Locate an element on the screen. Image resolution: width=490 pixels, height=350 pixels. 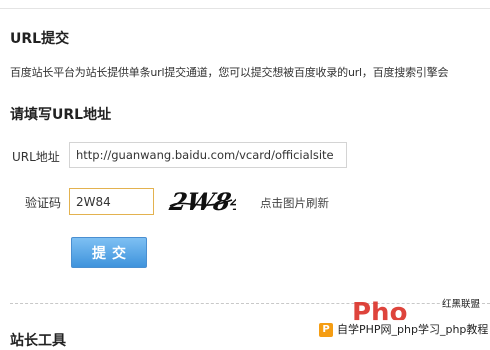
captcha-input is located at coordinates (111, 201).